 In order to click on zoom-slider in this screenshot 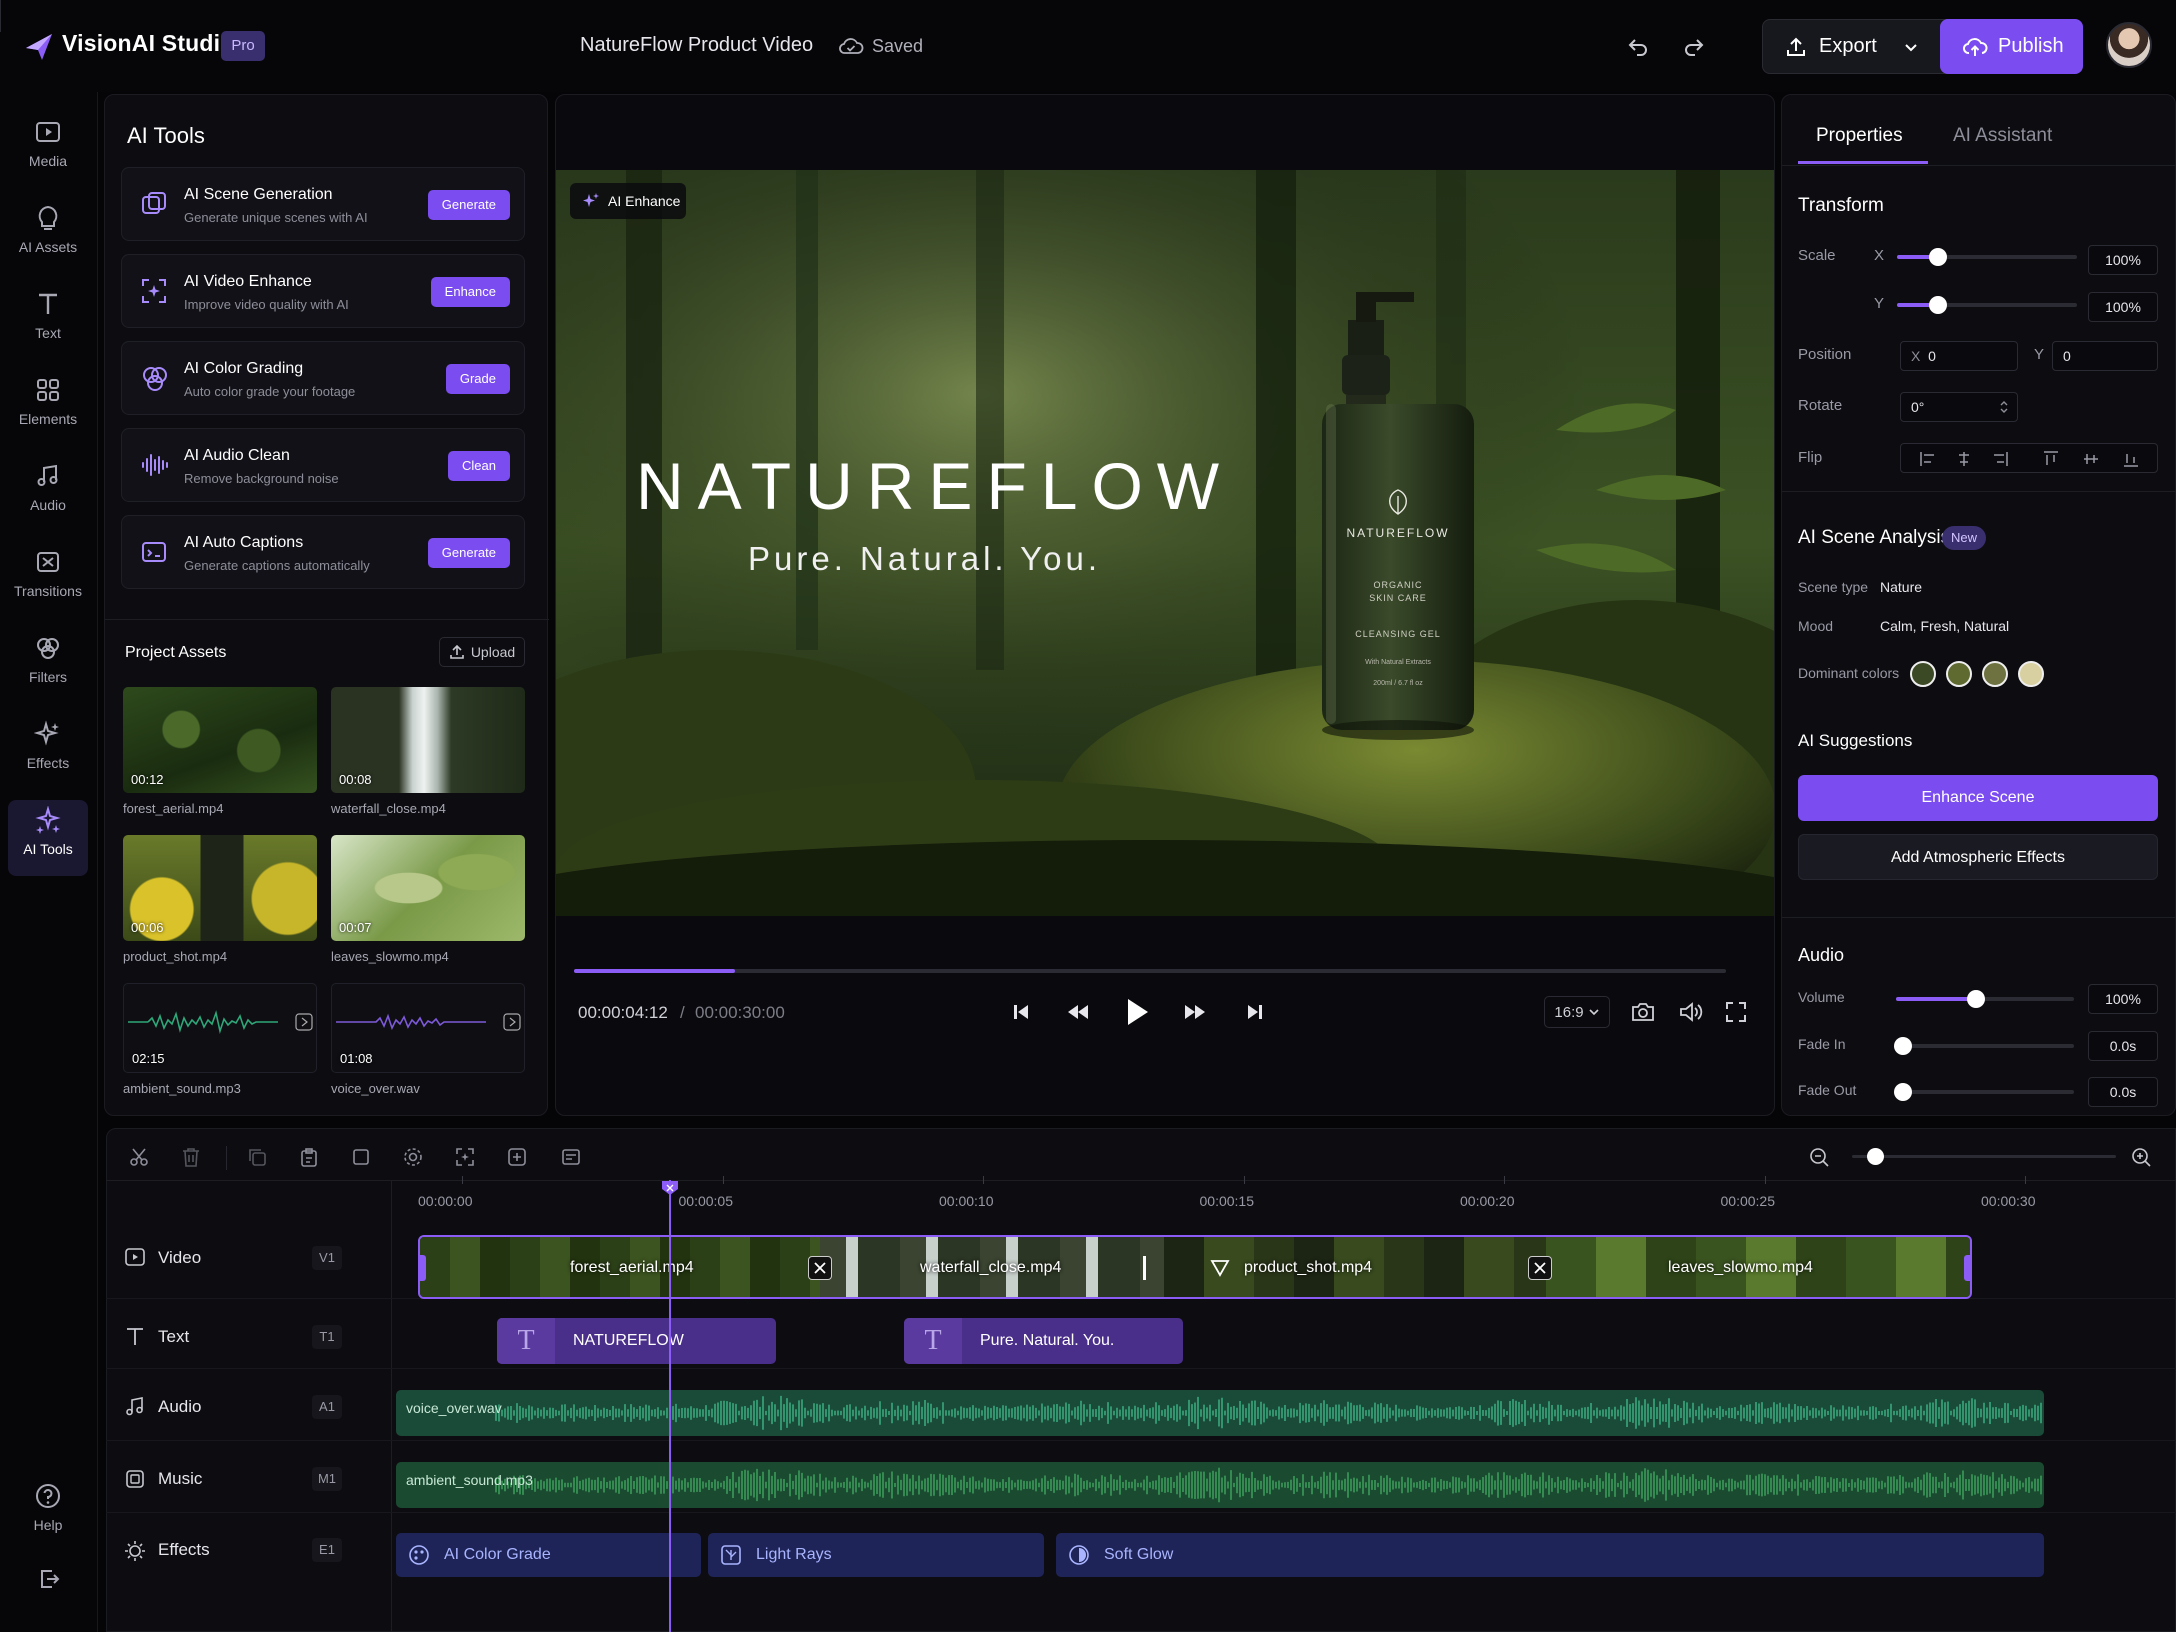, I will do `click(1984, 1156)`.